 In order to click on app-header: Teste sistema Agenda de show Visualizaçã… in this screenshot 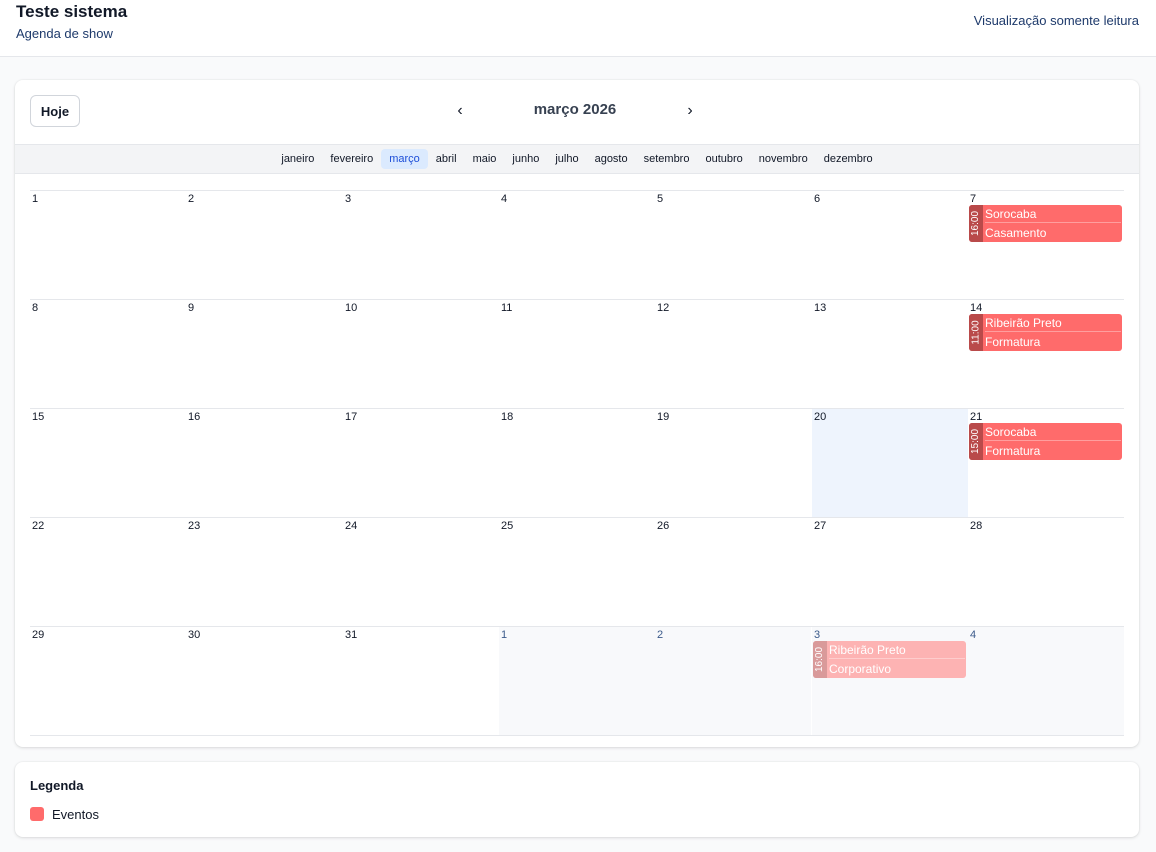, I will do `click(578, 28)`.